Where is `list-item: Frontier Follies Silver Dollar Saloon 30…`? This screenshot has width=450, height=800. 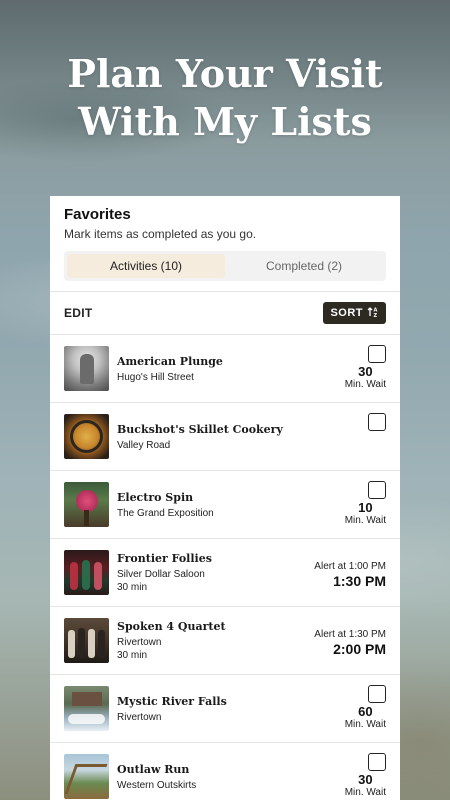
list-item: Frontier Follies Silver Dollar Saloon 30… is located at coordinates (225, 573).